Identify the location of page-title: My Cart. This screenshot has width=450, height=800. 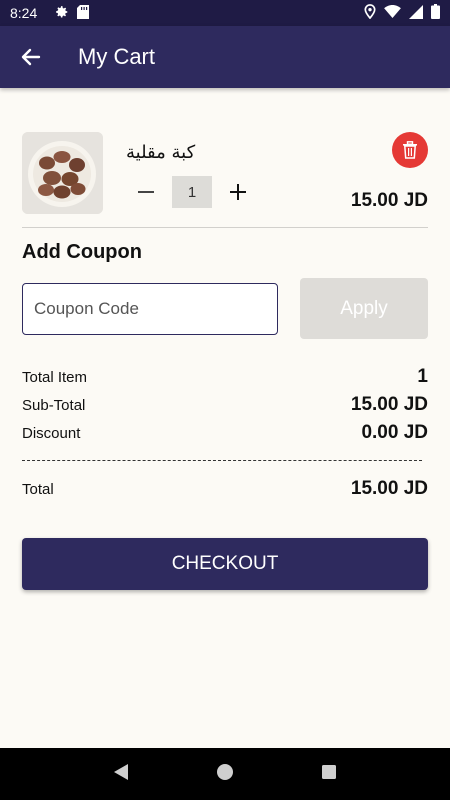
(116, 56).